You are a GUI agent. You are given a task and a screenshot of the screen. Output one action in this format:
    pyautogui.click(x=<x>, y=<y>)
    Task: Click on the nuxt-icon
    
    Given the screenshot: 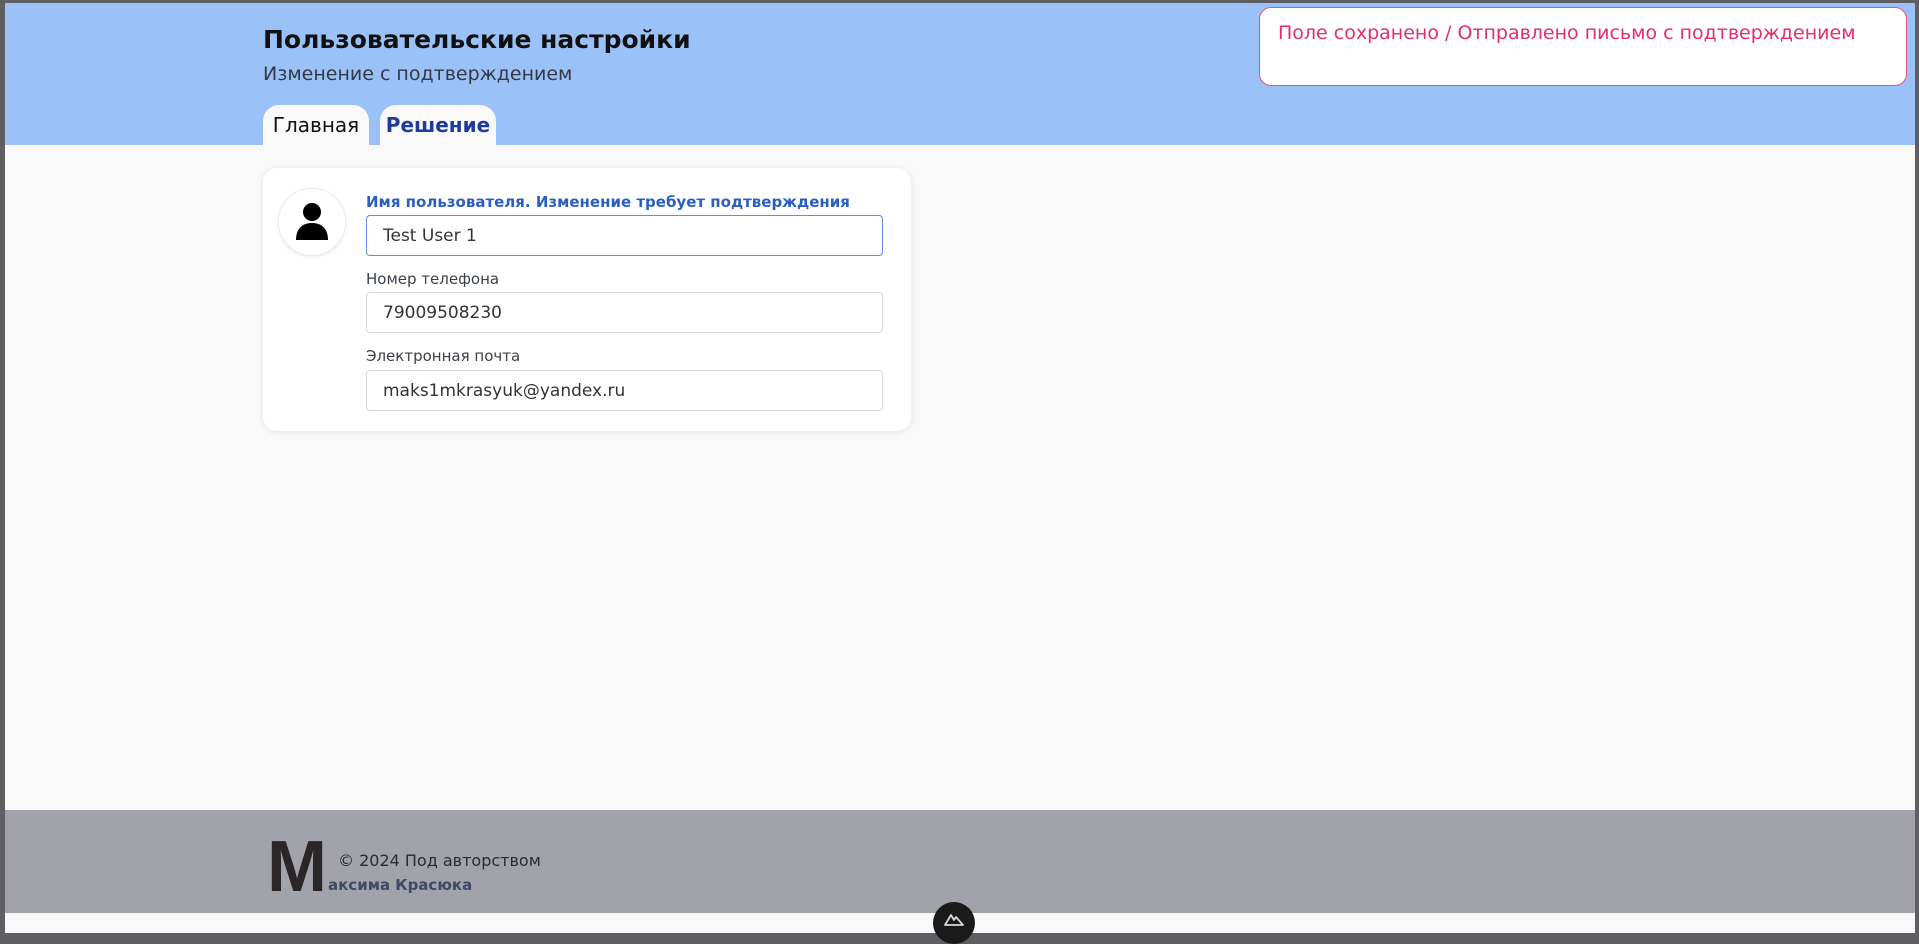 What is the action you would take?
    pyautogui.click(x=954, y=920)
    